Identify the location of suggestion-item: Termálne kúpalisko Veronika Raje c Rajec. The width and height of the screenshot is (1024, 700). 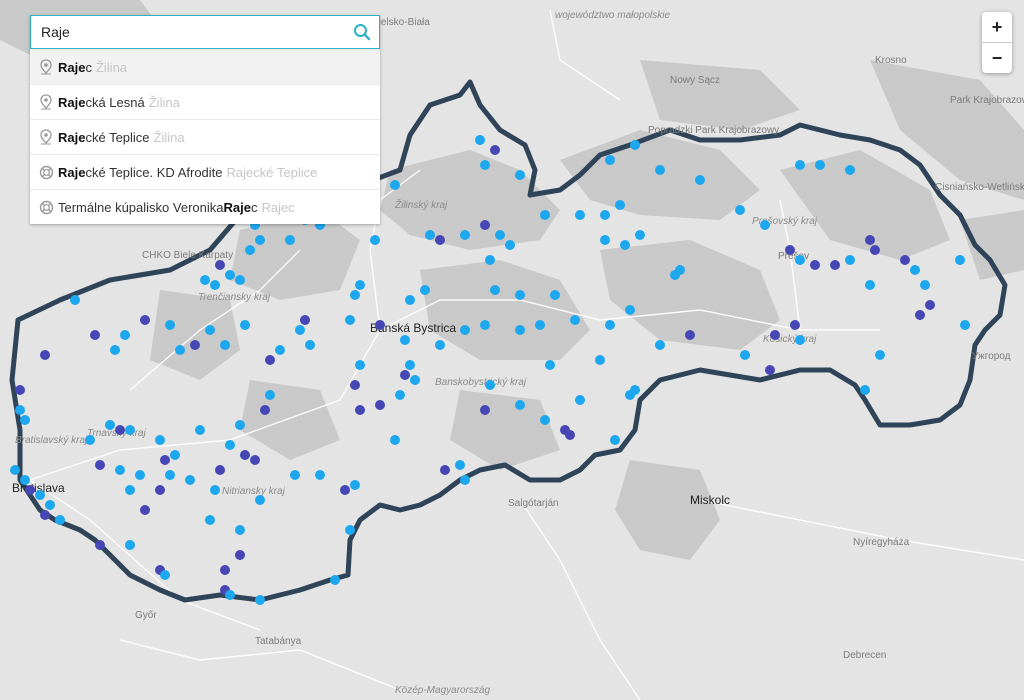
(205, 206).